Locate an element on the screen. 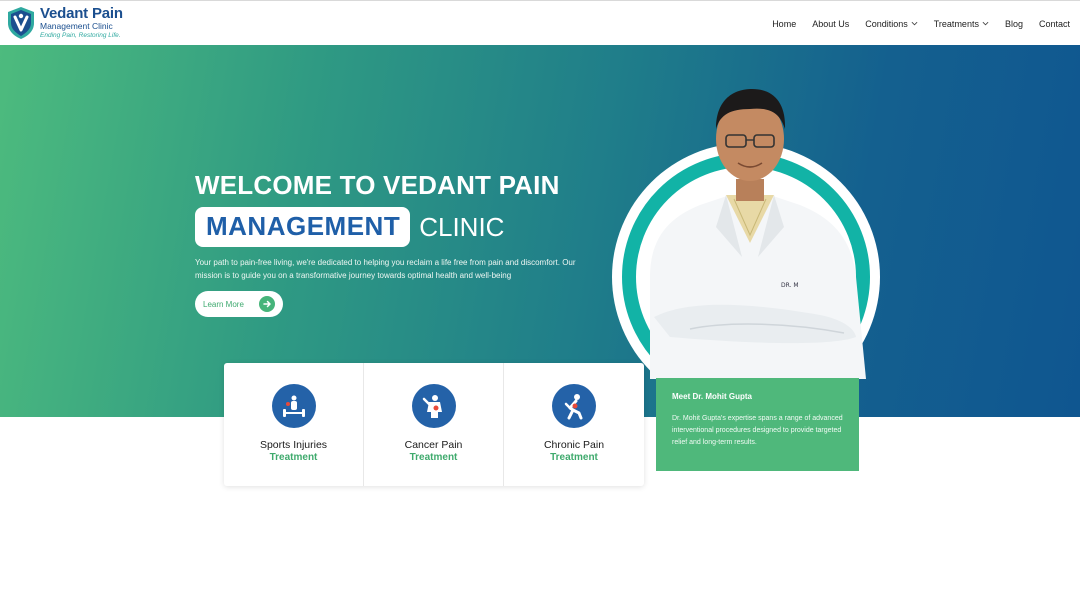  logo-shield-icon is located at coordinates (21, 23).